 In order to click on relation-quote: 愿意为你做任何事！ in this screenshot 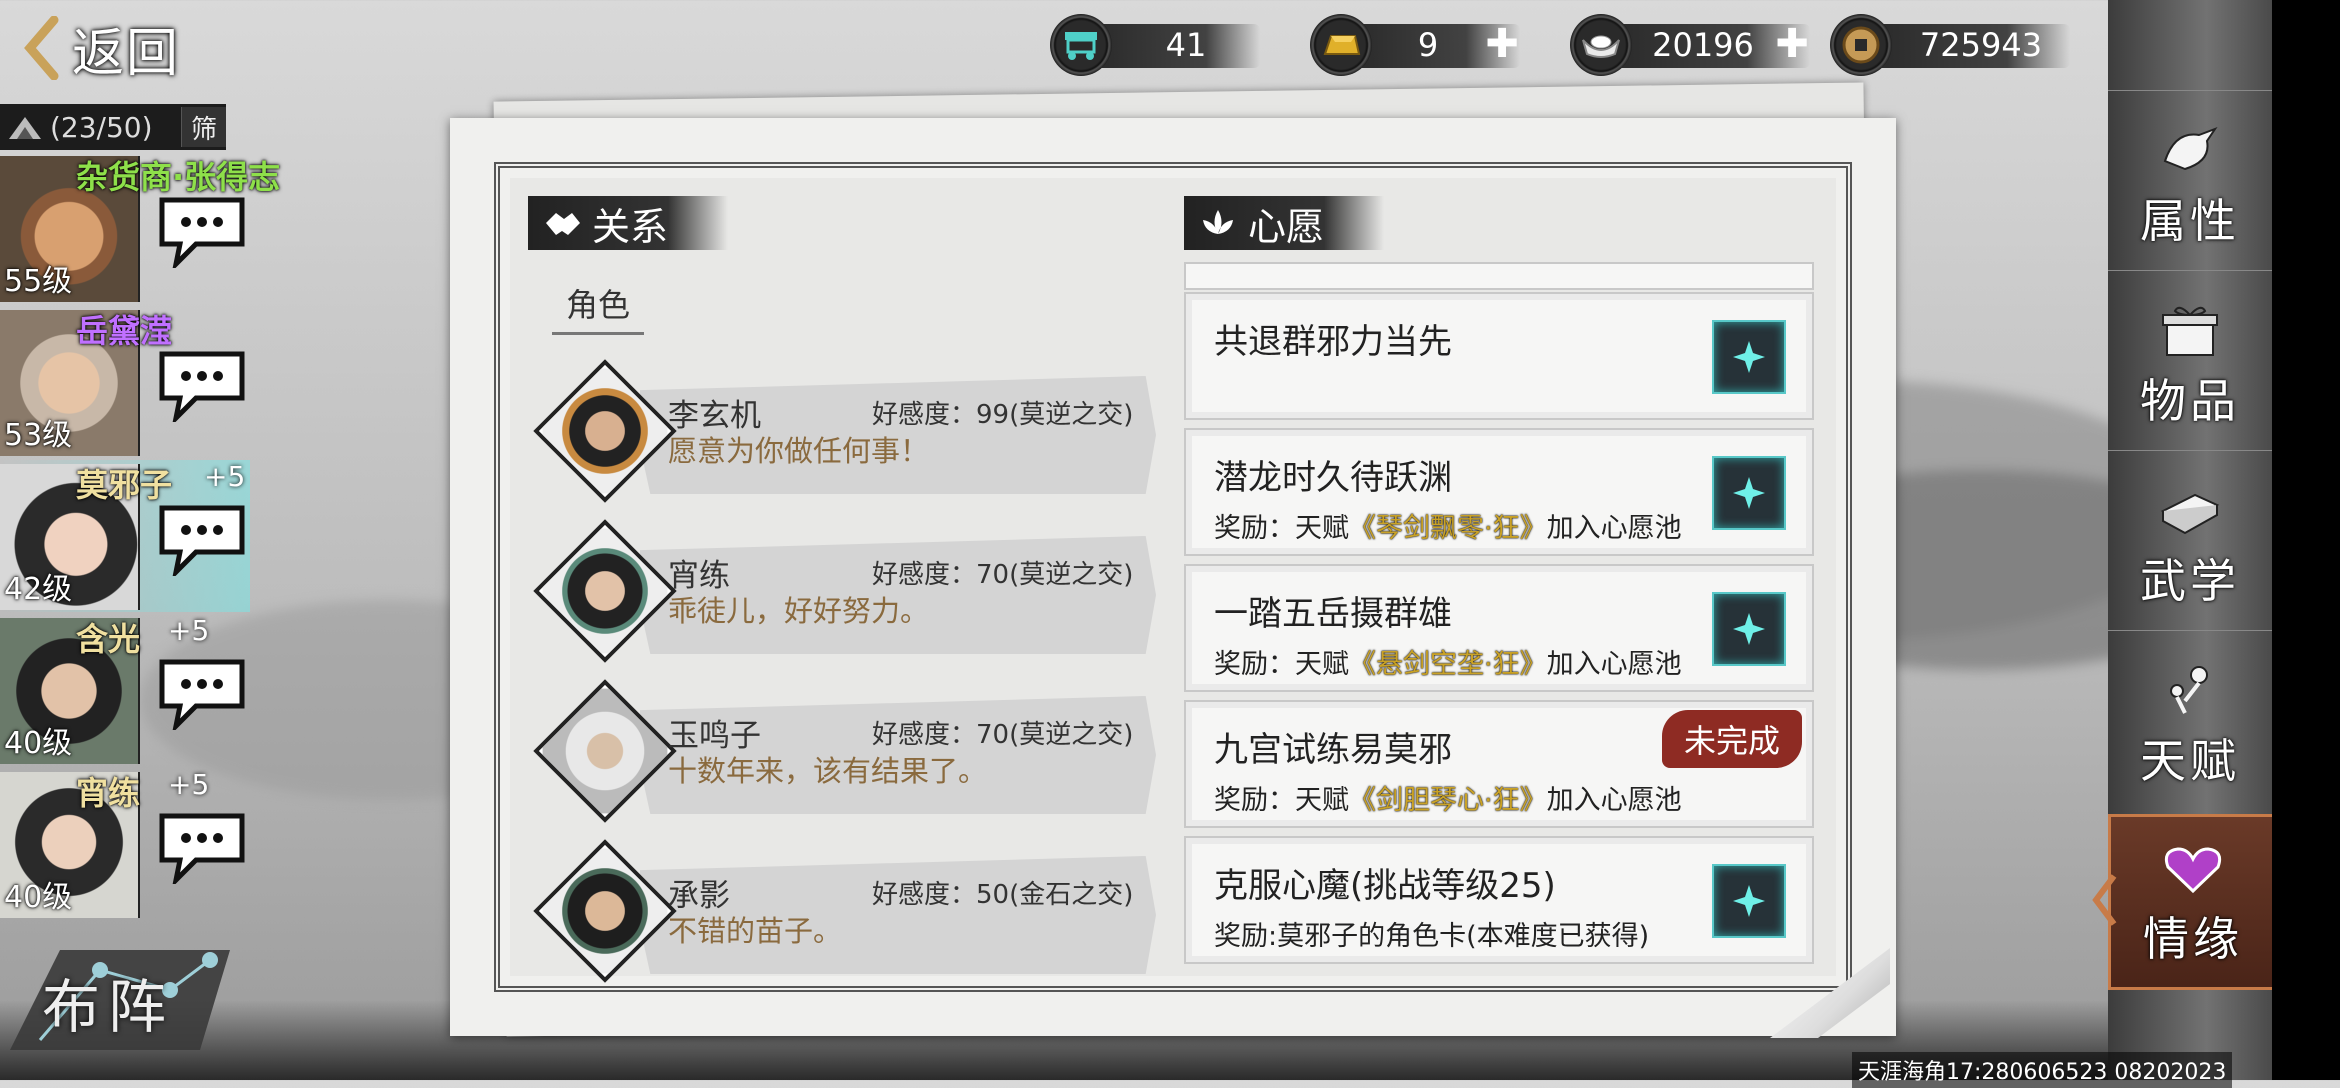, I will do `click(799, 451)`.